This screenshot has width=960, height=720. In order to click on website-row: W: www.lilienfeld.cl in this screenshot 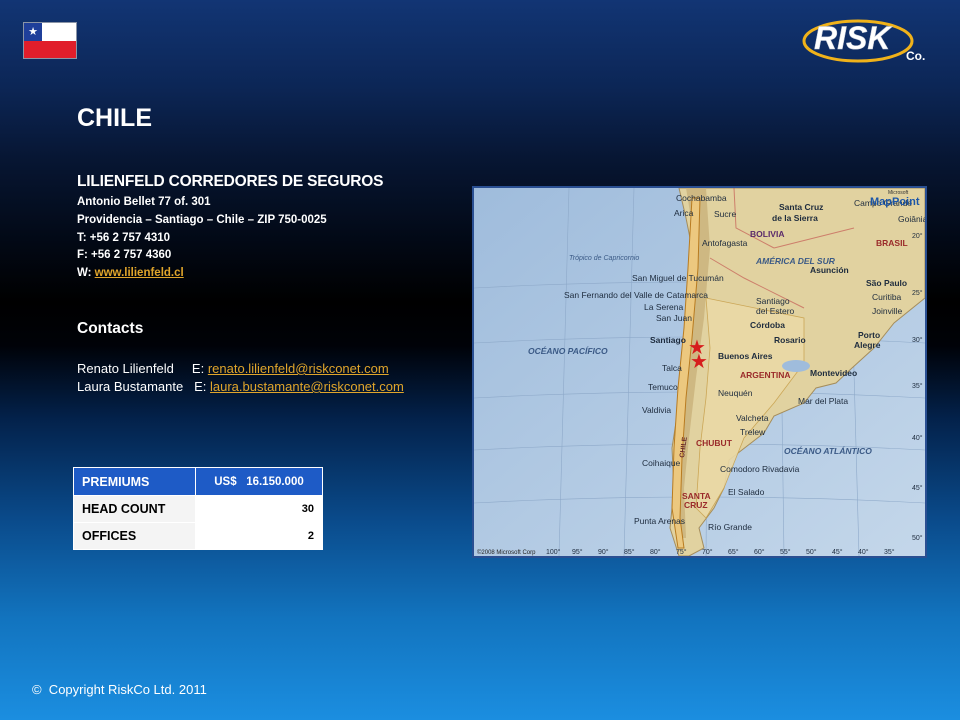, I will do `click(130, 273)`.